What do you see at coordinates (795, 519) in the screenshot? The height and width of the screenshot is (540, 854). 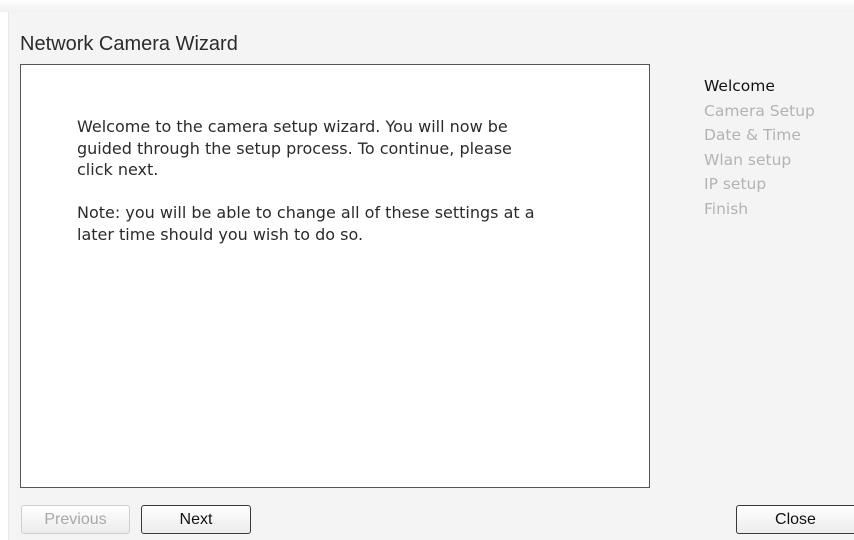 I see `close-button: Close` at bounding box center [795, 519].